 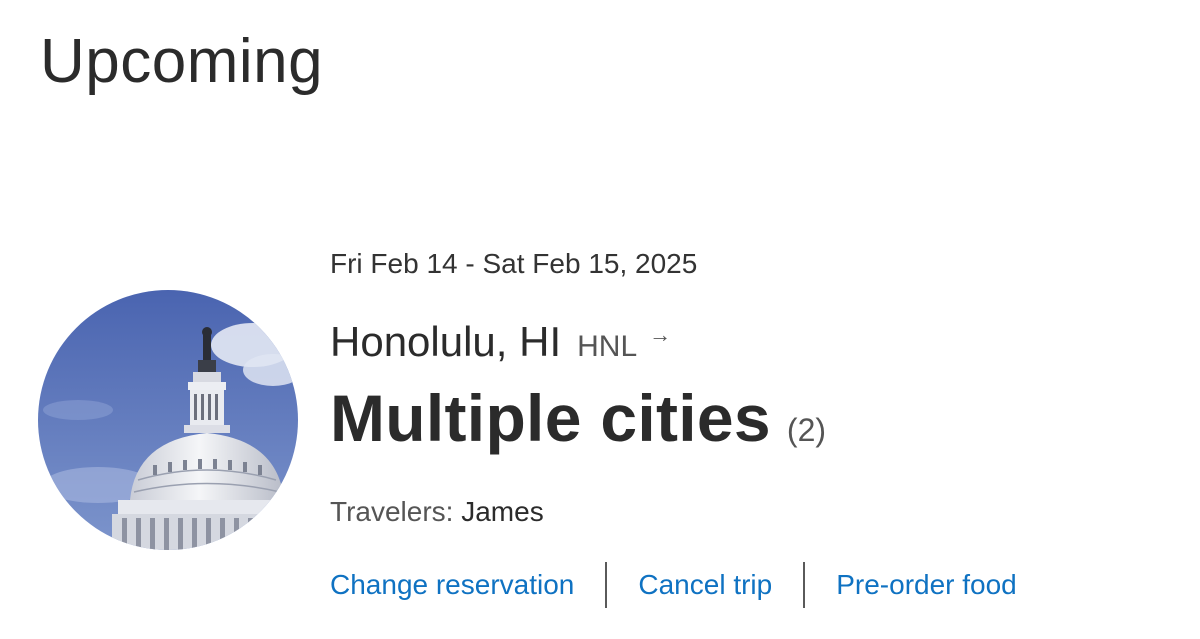 I want to click on page-title: Upcoming, so click(x=182, y=61).